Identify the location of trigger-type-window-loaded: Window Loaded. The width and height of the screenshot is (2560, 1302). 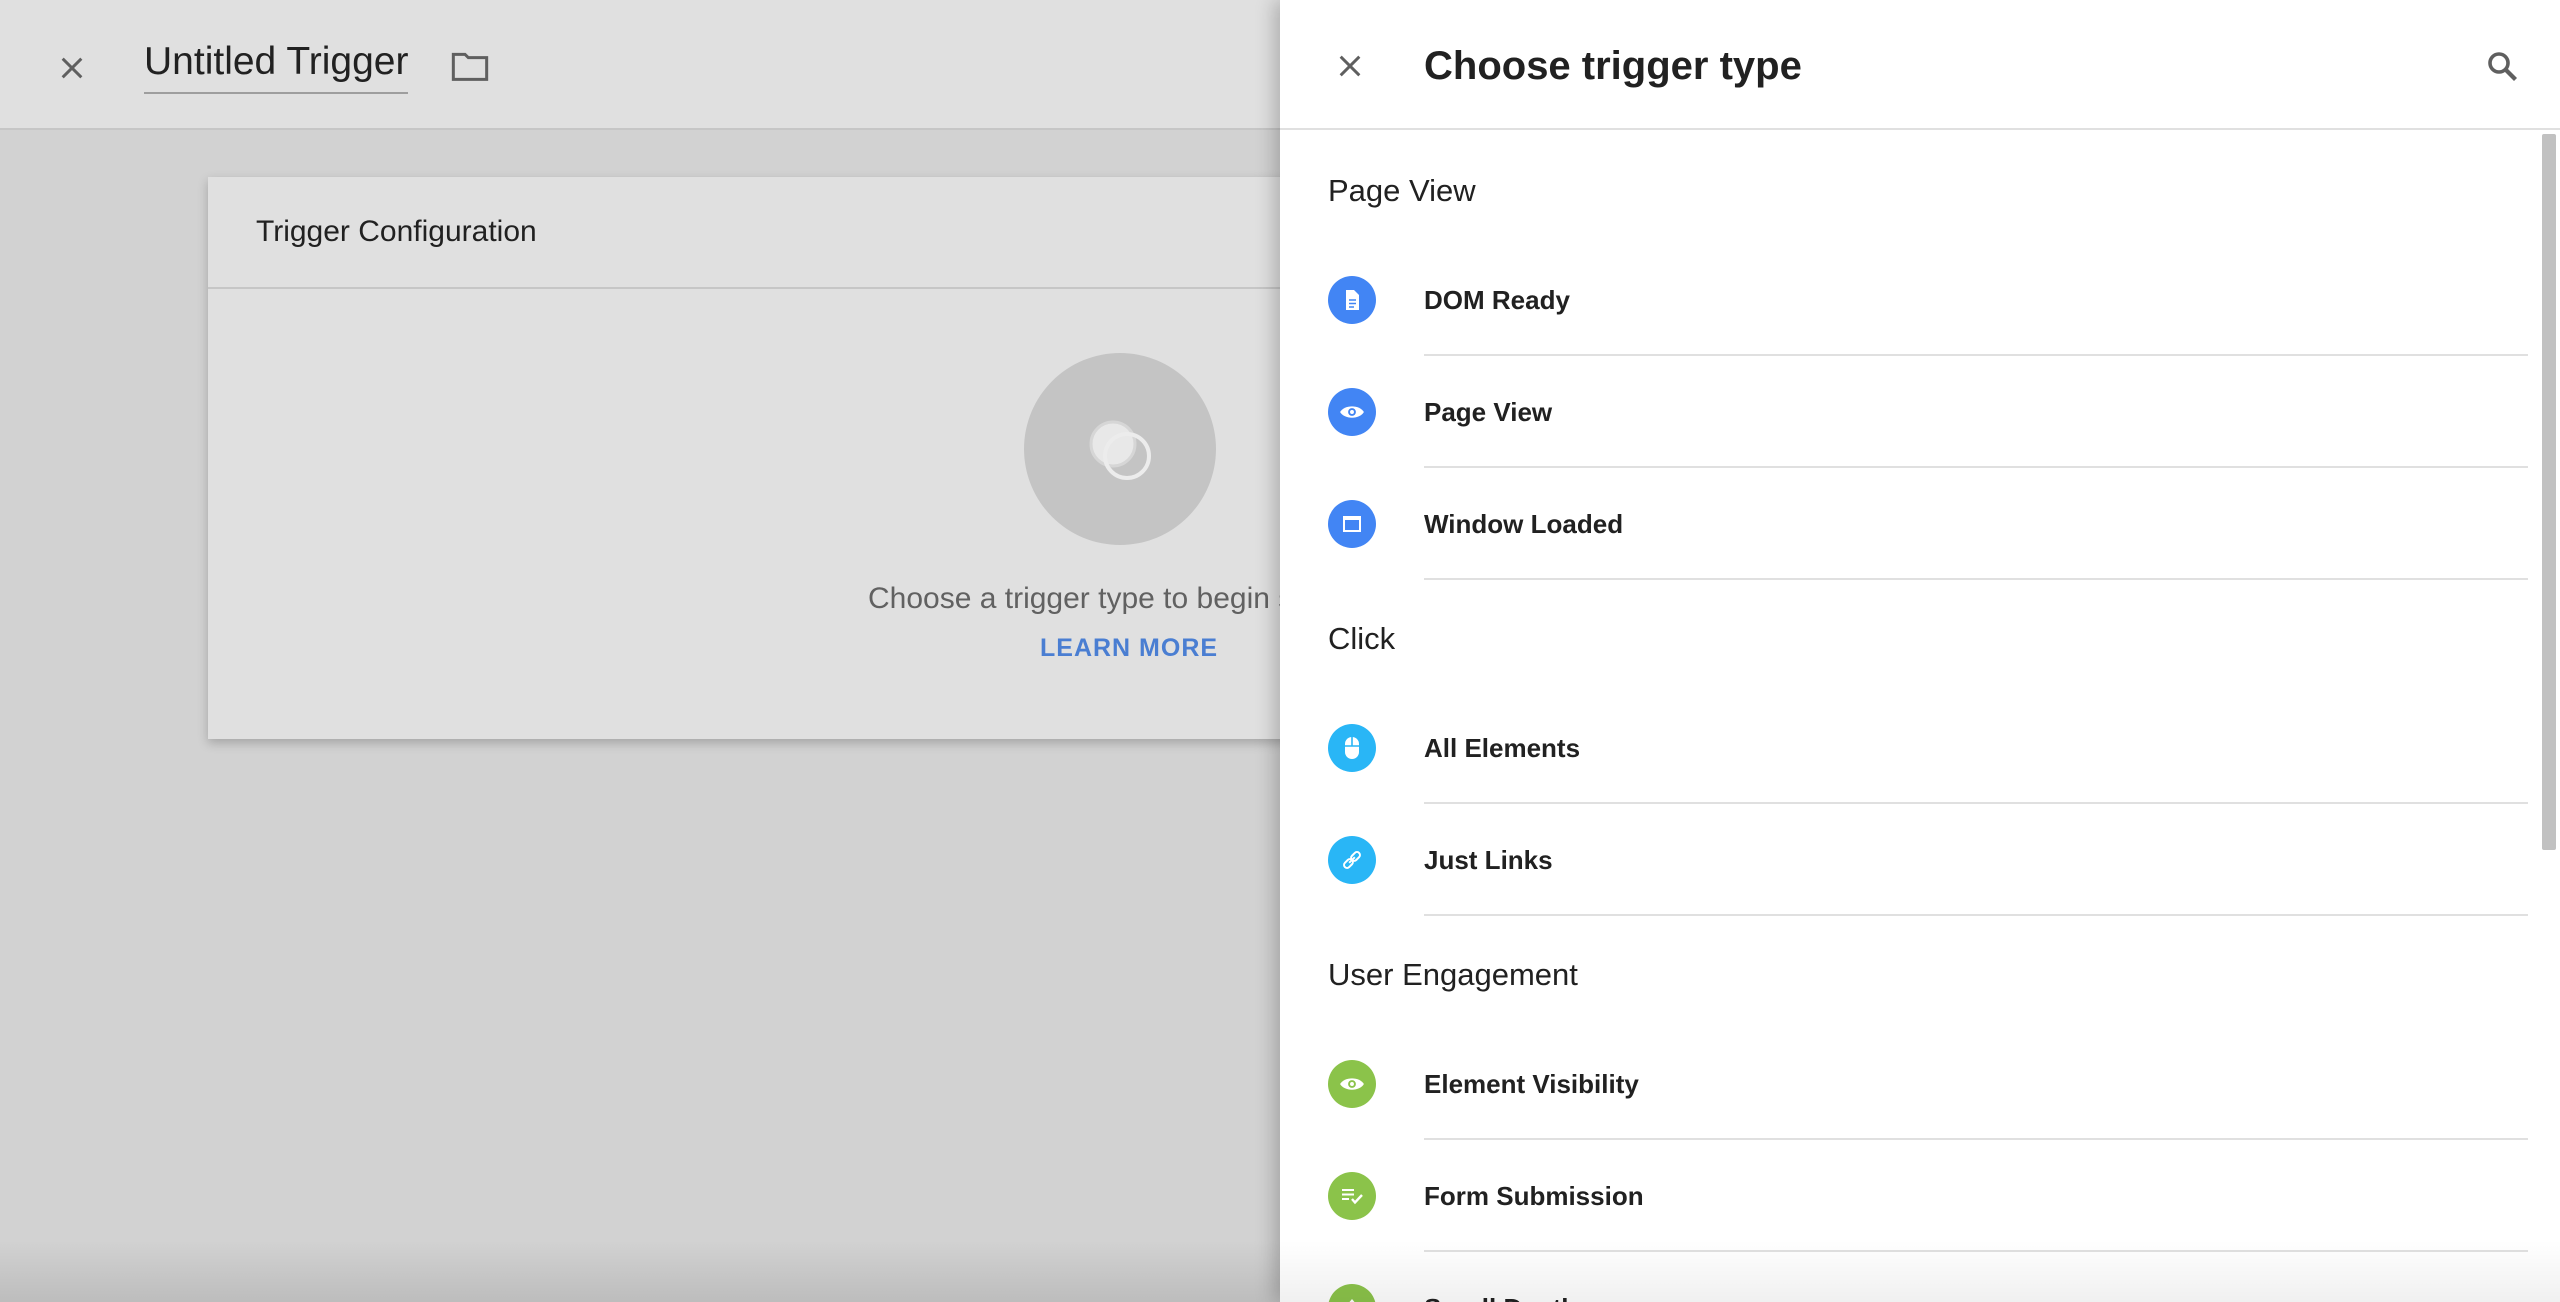
(1920, 524).